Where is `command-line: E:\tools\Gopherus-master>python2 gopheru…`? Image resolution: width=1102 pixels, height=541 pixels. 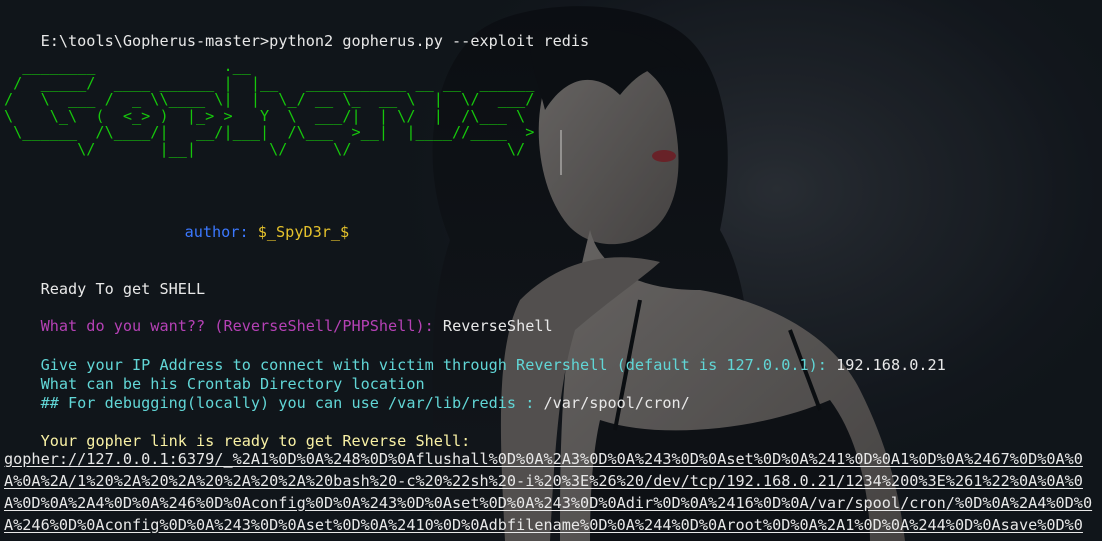 command-line: E:\tools\Gopherus-master>python2 gopheru… is located at coordinates (297, 30).